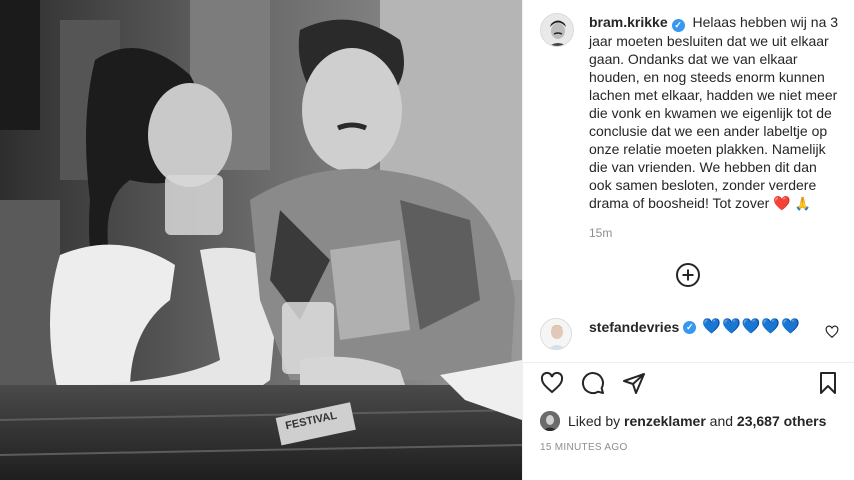  What do you see at coordinates (688, 275) in the screenshot?
I see `load-more-comments-button` at bounding box center [688, 275].